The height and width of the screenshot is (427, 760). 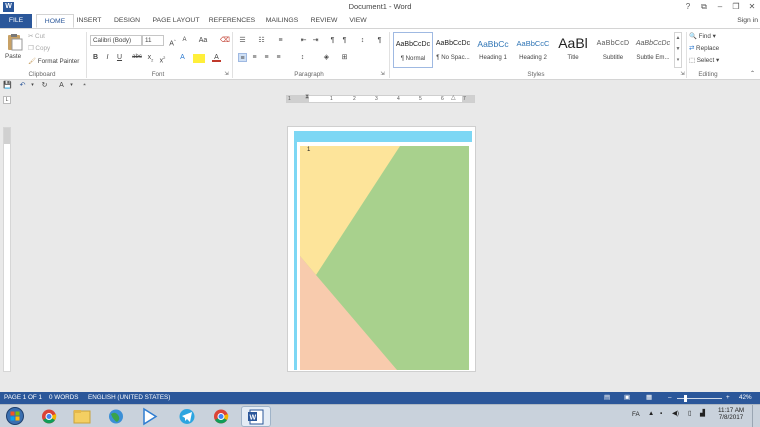 What do you see at coordinates (661, 413) in the screenshot?
I see `tray-app-icon: ▪` at bounding box center [661, 413].